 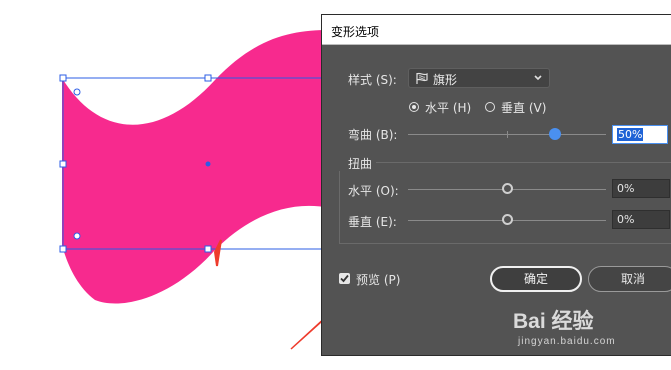 I want to click on distortion-group-line, so click(x=523, y=162).